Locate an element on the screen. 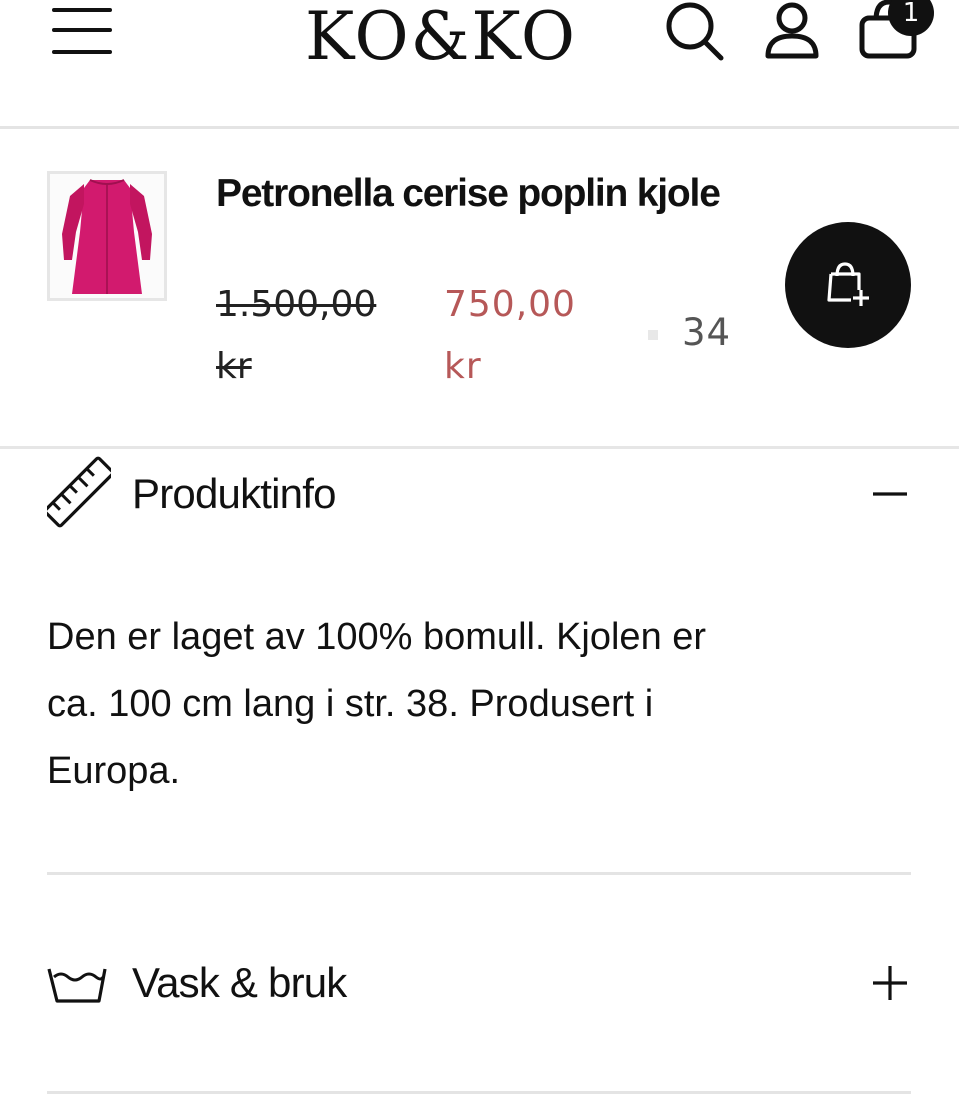 This screenshot has width=959, height=1117. quantity-value: 34 is located at coordinates (706, 332).